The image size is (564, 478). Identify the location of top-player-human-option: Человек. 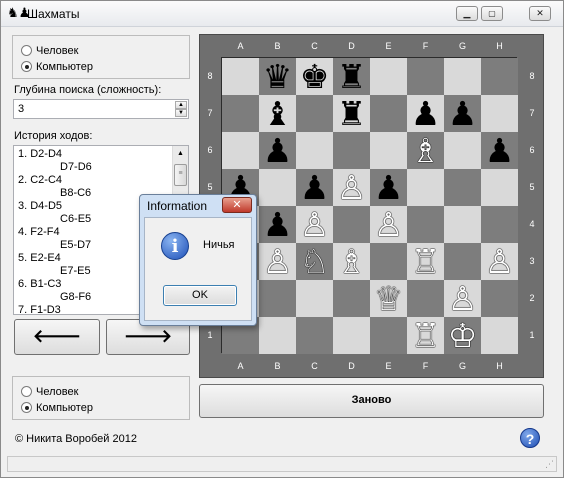
(49, 51).